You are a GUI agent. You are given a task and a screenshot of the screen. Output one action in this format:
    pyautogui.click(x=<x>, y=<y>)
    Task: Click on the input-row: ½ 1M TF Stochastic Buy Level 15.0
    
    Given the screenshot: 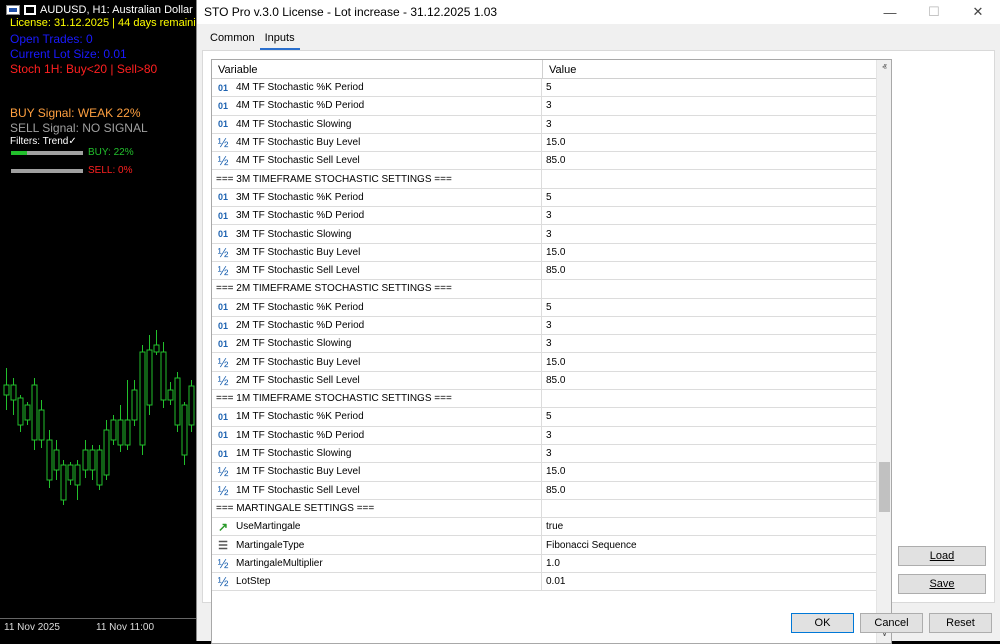 What is the action you would take?
    pyautogui.click(x=544, y=472)
    